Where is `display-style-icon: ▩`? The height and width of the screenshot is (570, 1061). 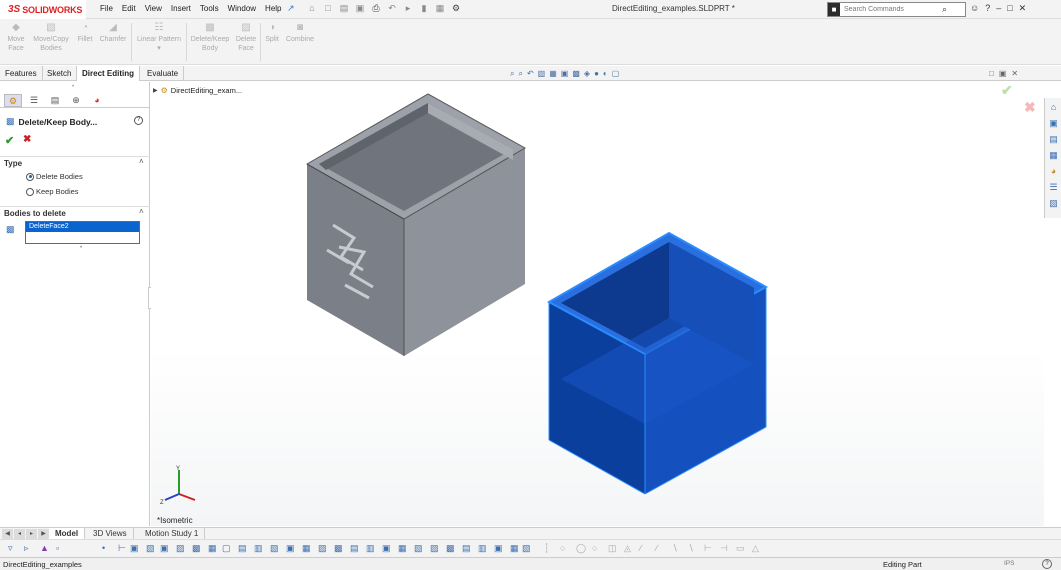 display-style-icon: ▩ is located at coordinates (576, 74).